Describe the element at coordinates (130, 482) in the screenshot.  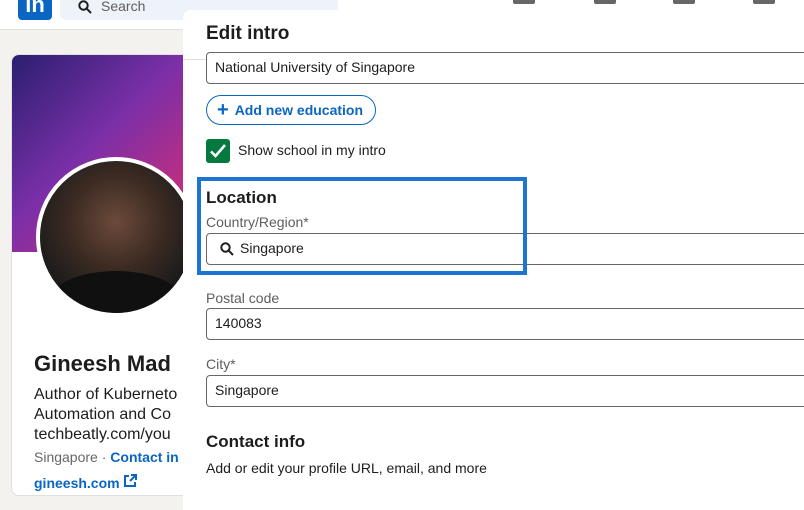
I see `external-link-icon` at that location.